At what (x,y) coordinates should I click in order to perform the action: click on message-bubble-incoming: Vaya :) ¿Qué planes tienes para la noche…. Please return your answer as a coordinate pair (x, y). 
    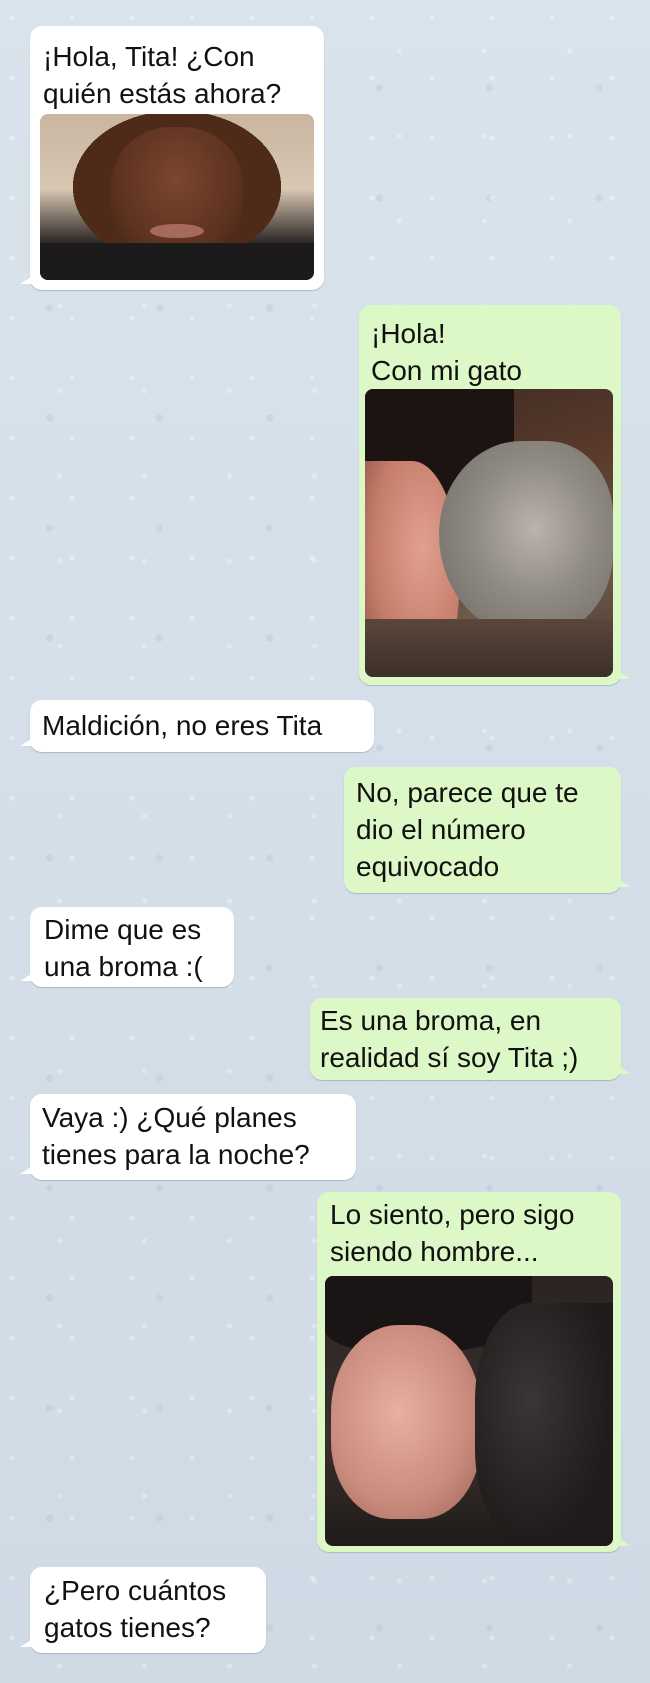
    Looking at the image, I should click on (188, 1137).